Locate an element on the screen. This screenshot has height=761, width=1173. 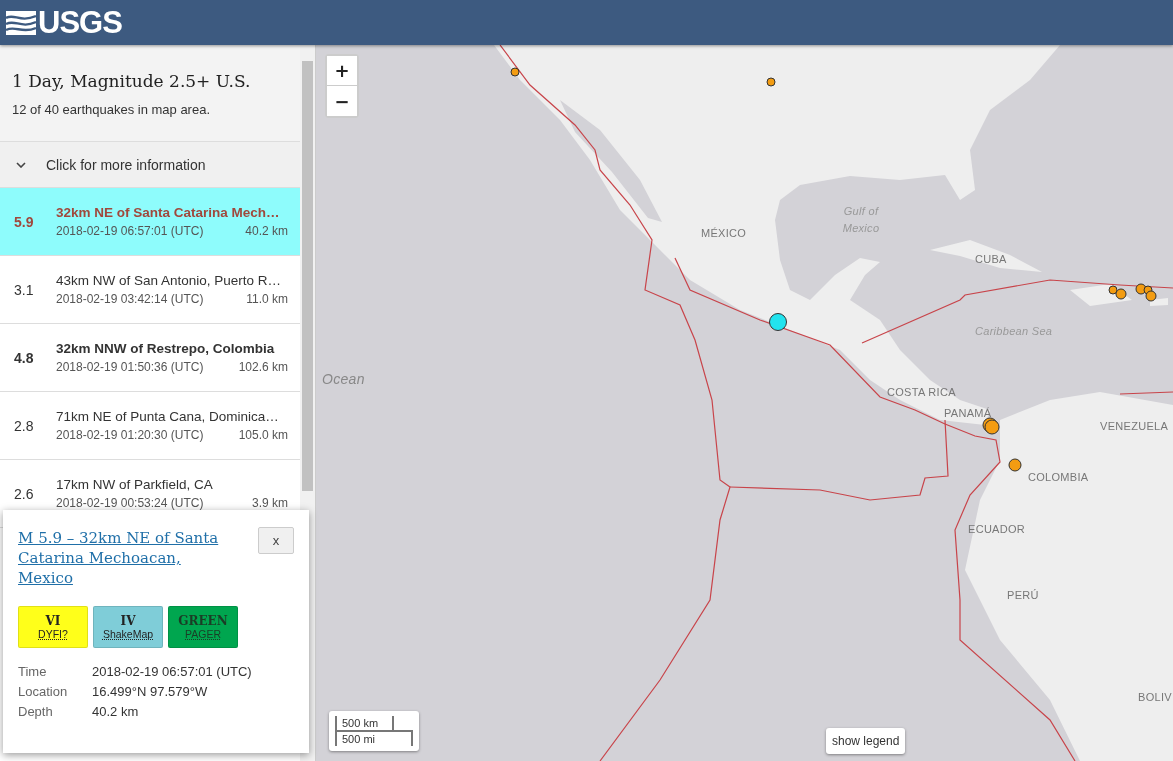
impact-badge: IV ShakeMap is located at coordinates (128, 627).